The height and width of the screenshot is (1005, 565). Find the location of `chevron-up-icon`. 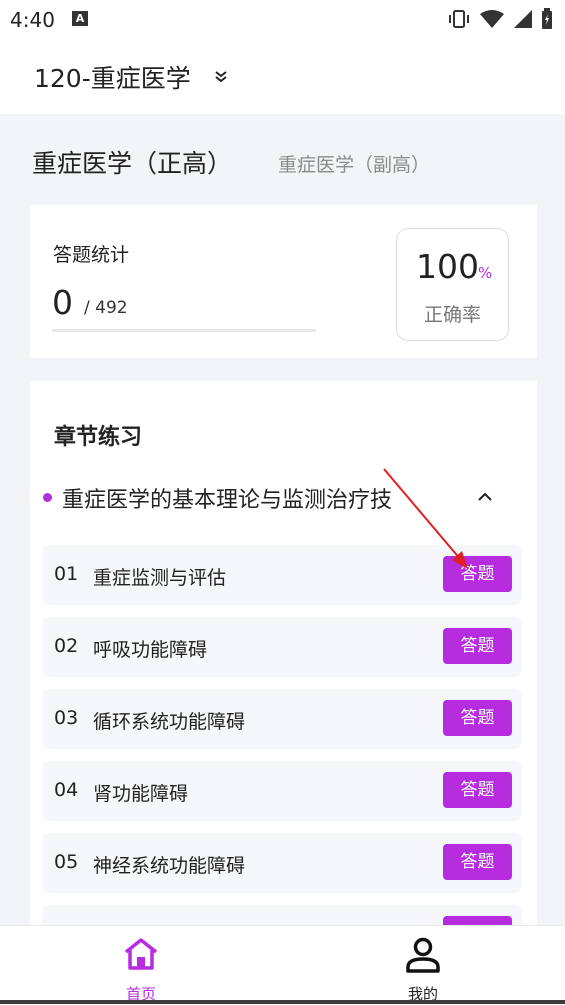

chevron-up-icon is located at coordinates (485, 497).